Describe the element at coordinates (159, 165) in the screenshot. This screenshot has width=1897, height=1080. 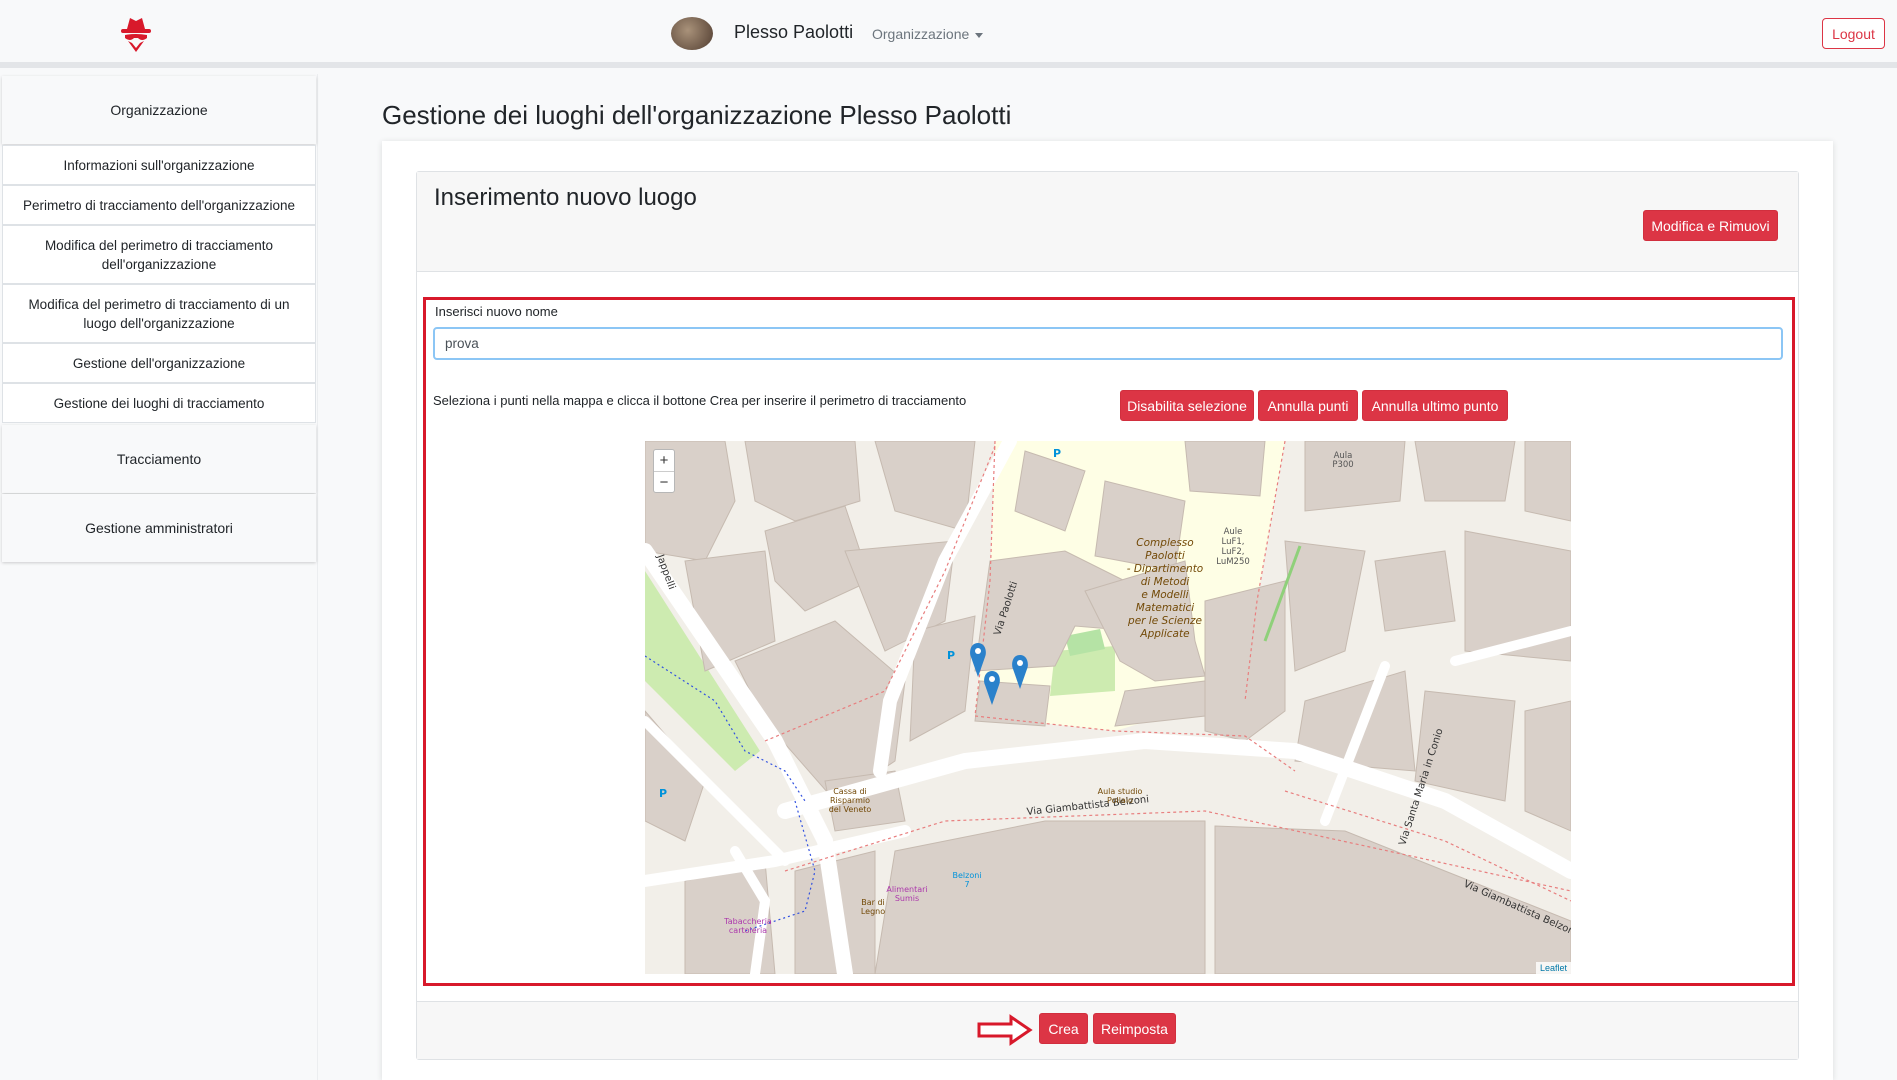
I see `sidebar-item-org-info: Informazioni sull'organizzazione` at that location.